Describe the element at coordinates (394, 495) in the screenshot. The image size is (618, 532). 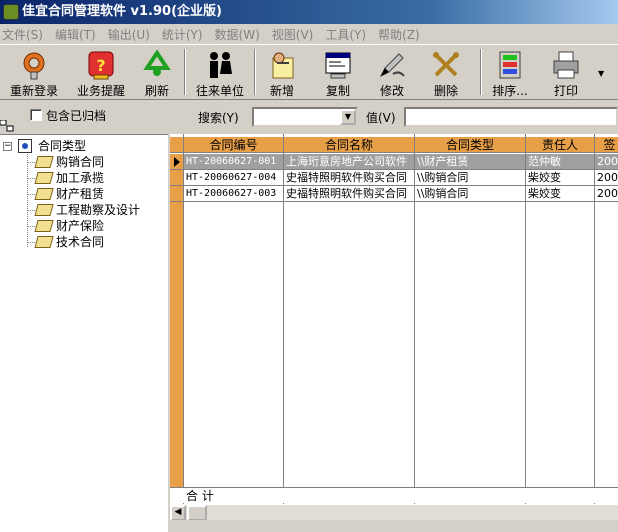
I see `total-row: 合 计` at that location.